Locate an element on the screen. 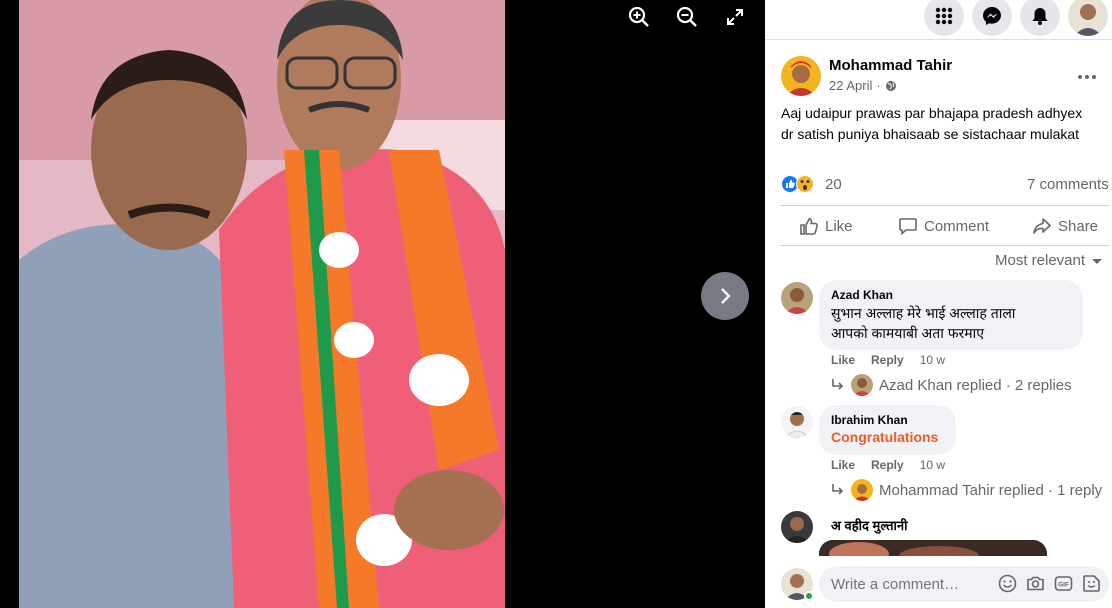 This screenshot has width=1112, height=608. reactions-summary: 20 is located at coordinates (811, 184).